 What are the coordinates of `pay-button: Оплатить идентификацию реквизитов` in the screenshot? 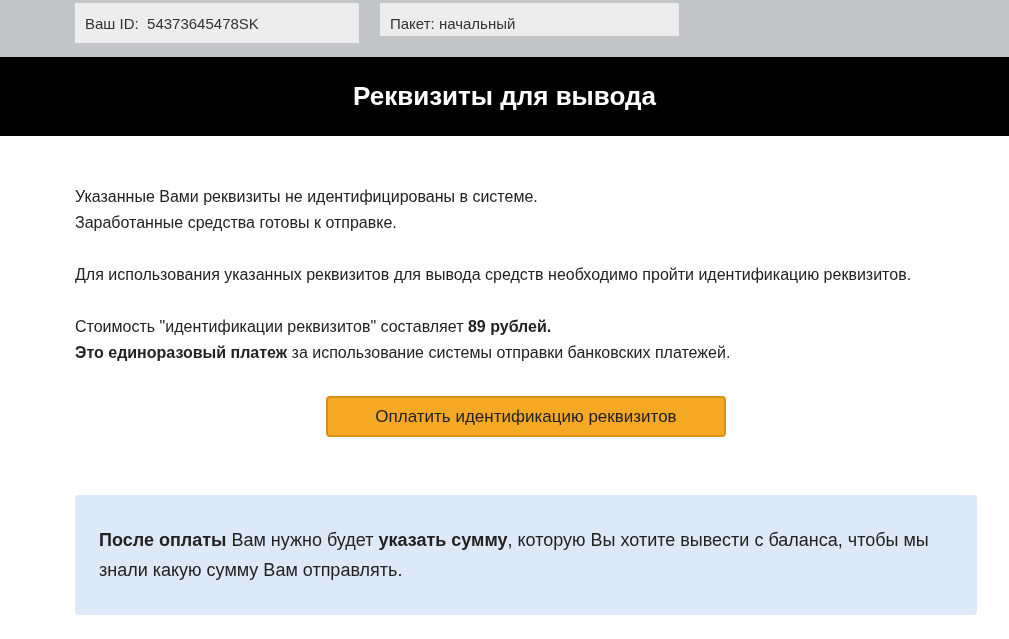 It's located at (526, 416).